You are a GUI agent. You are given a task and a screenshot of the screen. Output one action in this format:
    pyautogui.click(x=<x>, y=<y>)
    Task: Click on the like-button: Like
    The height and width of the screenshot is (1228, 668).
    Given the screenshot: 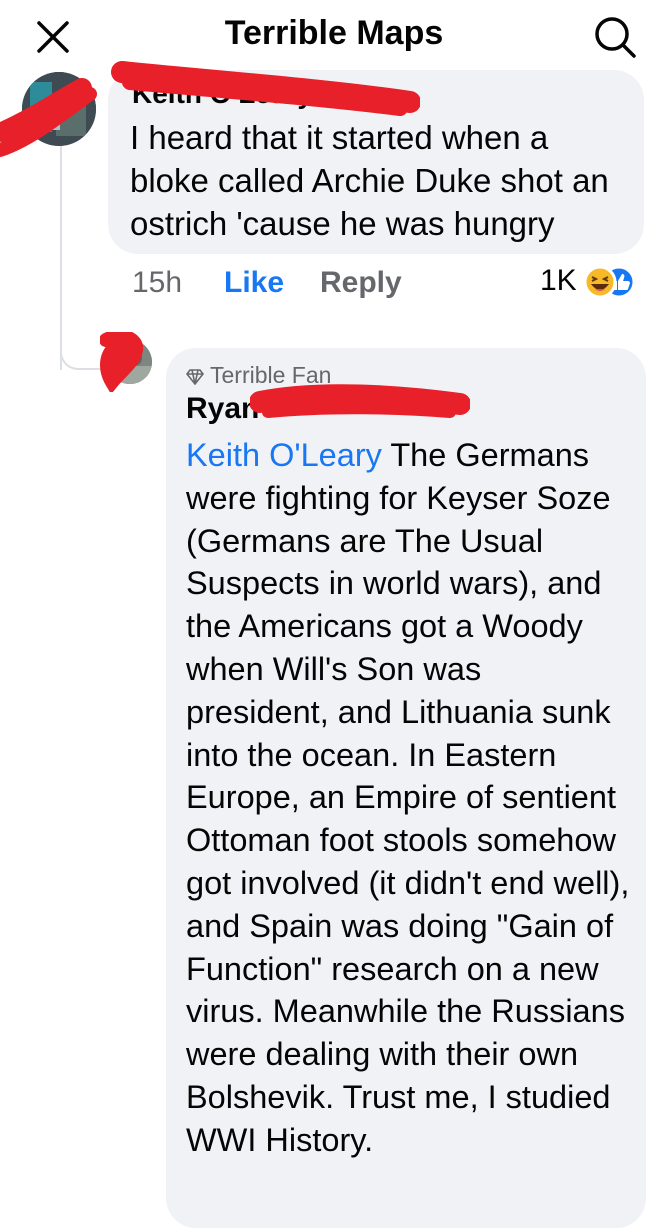 What is the action you would take?
    pyautogui.click(x=254, y=283)
    